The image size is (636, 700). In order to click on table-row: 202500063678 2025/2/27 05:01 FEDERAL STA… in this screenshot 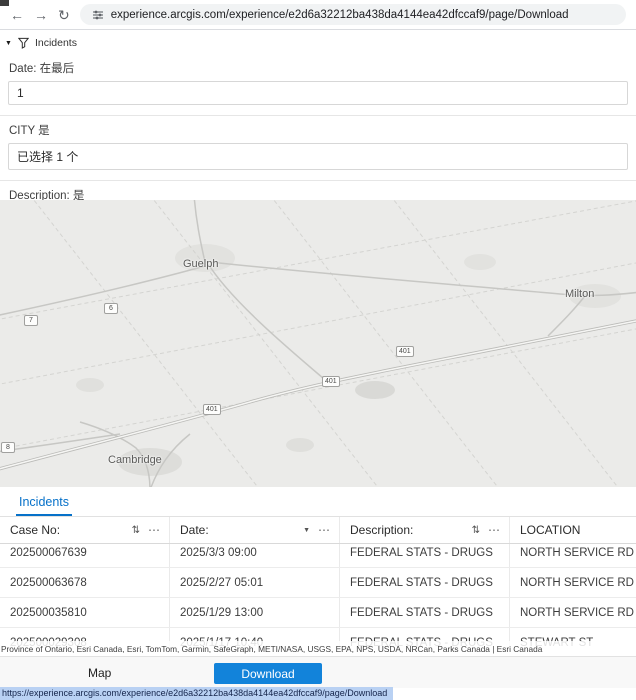, I will do `click(318, 583)`.